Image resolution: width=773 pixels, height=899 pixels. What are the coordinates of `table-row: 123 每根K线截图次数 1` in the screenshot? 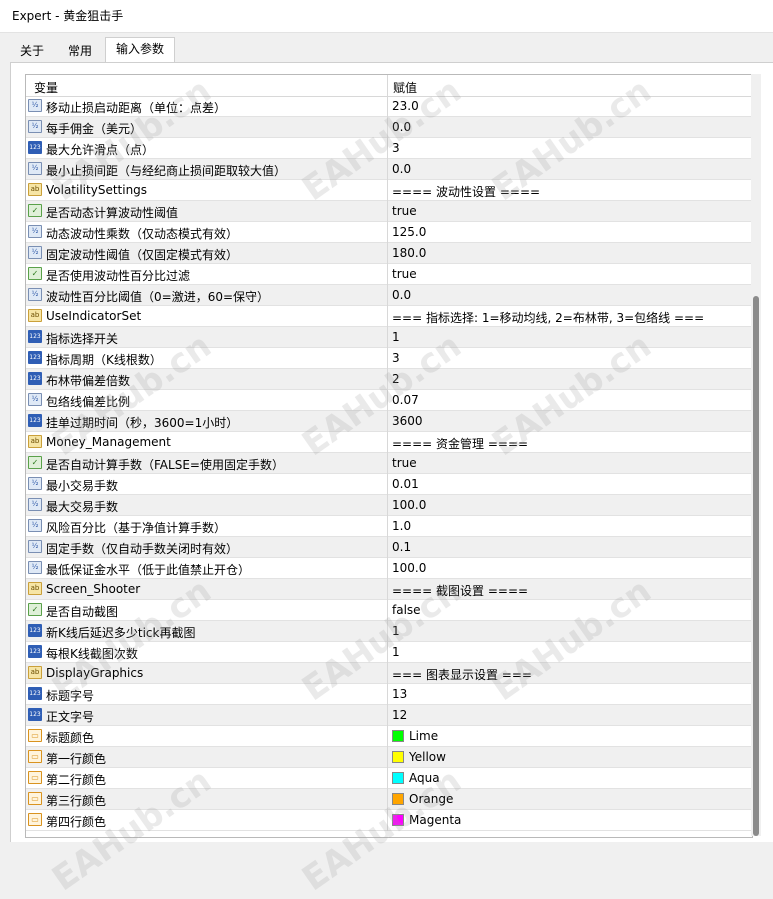 It's located at (389, 652).